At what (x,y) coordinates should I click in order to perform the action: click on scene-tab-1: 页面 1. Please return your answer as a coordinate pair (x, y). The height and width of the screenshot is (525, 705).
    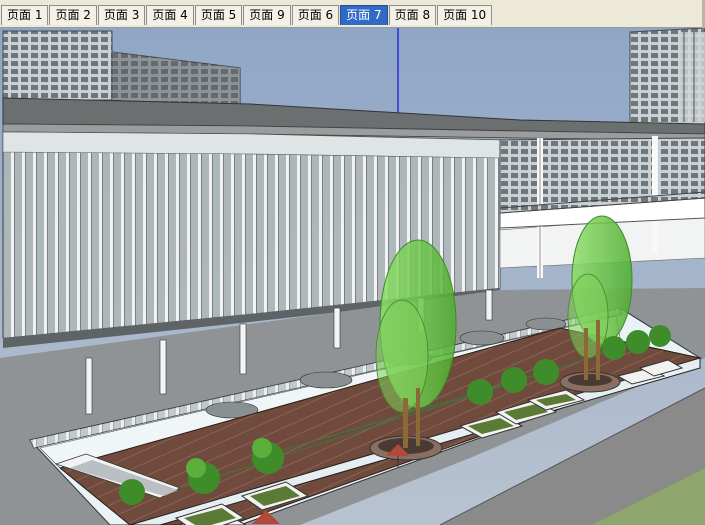
    Looking at the image, I should click on (25, 15).